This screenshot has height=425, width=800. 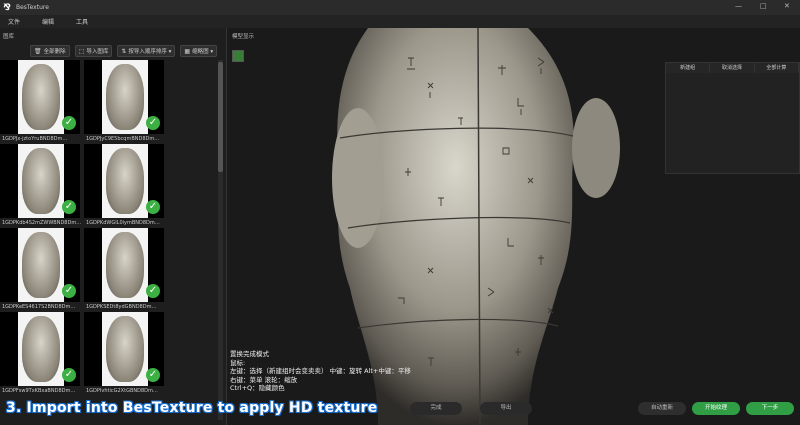 I want to click on scrollbar-thumb, so click(x=220, y=117).